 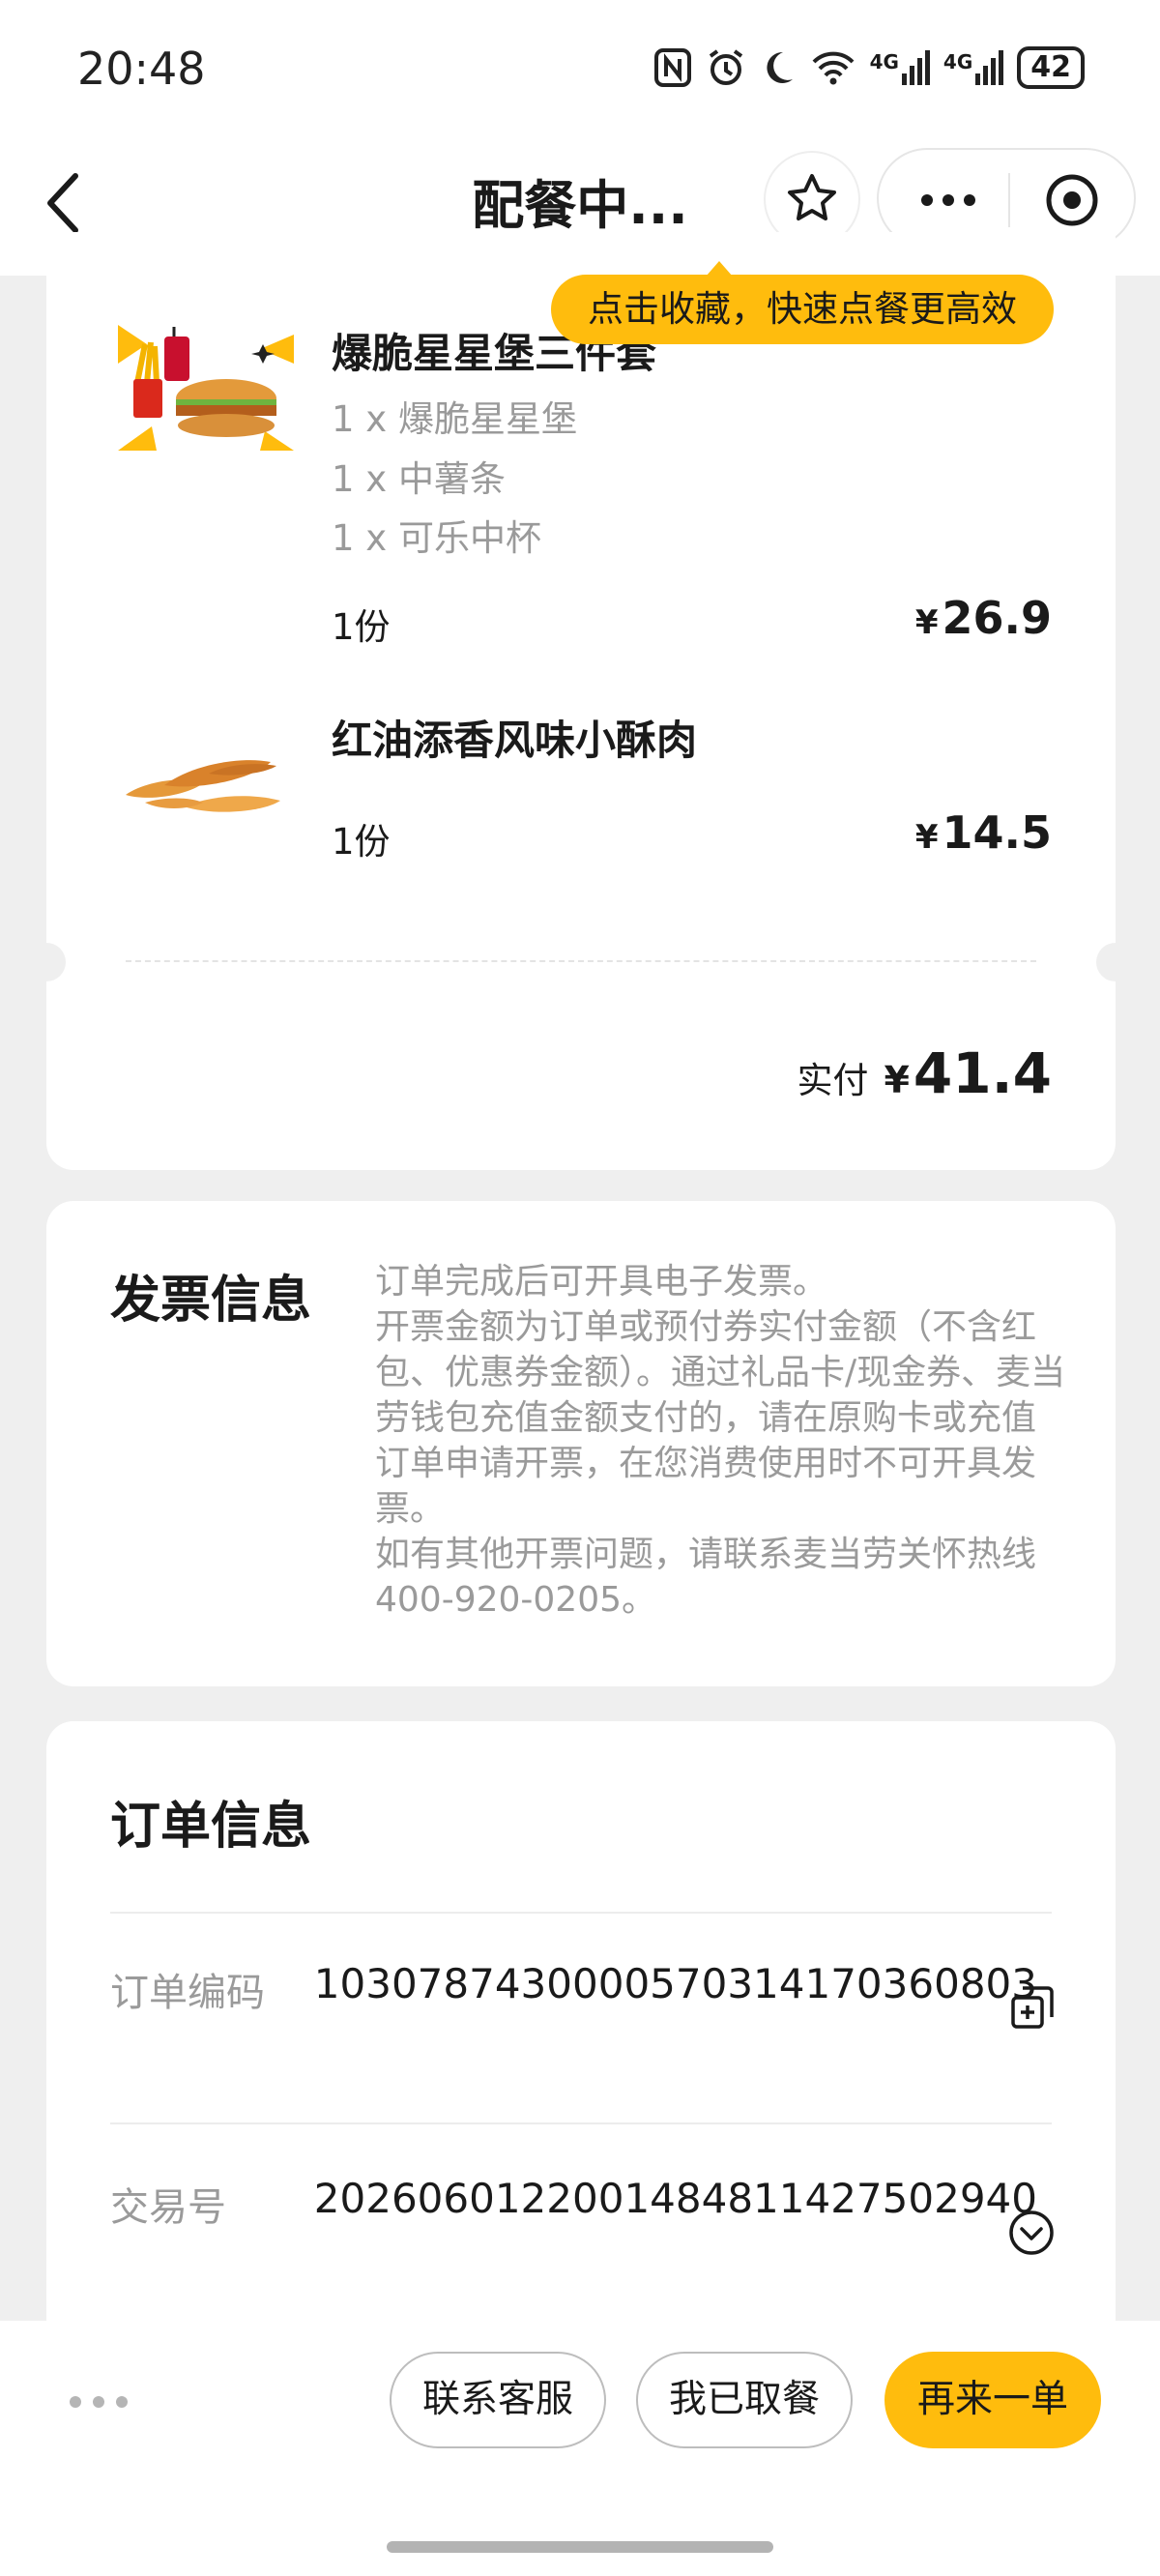 I want to click on reorder-button: 再来一单, so click(x=993, y=2400).